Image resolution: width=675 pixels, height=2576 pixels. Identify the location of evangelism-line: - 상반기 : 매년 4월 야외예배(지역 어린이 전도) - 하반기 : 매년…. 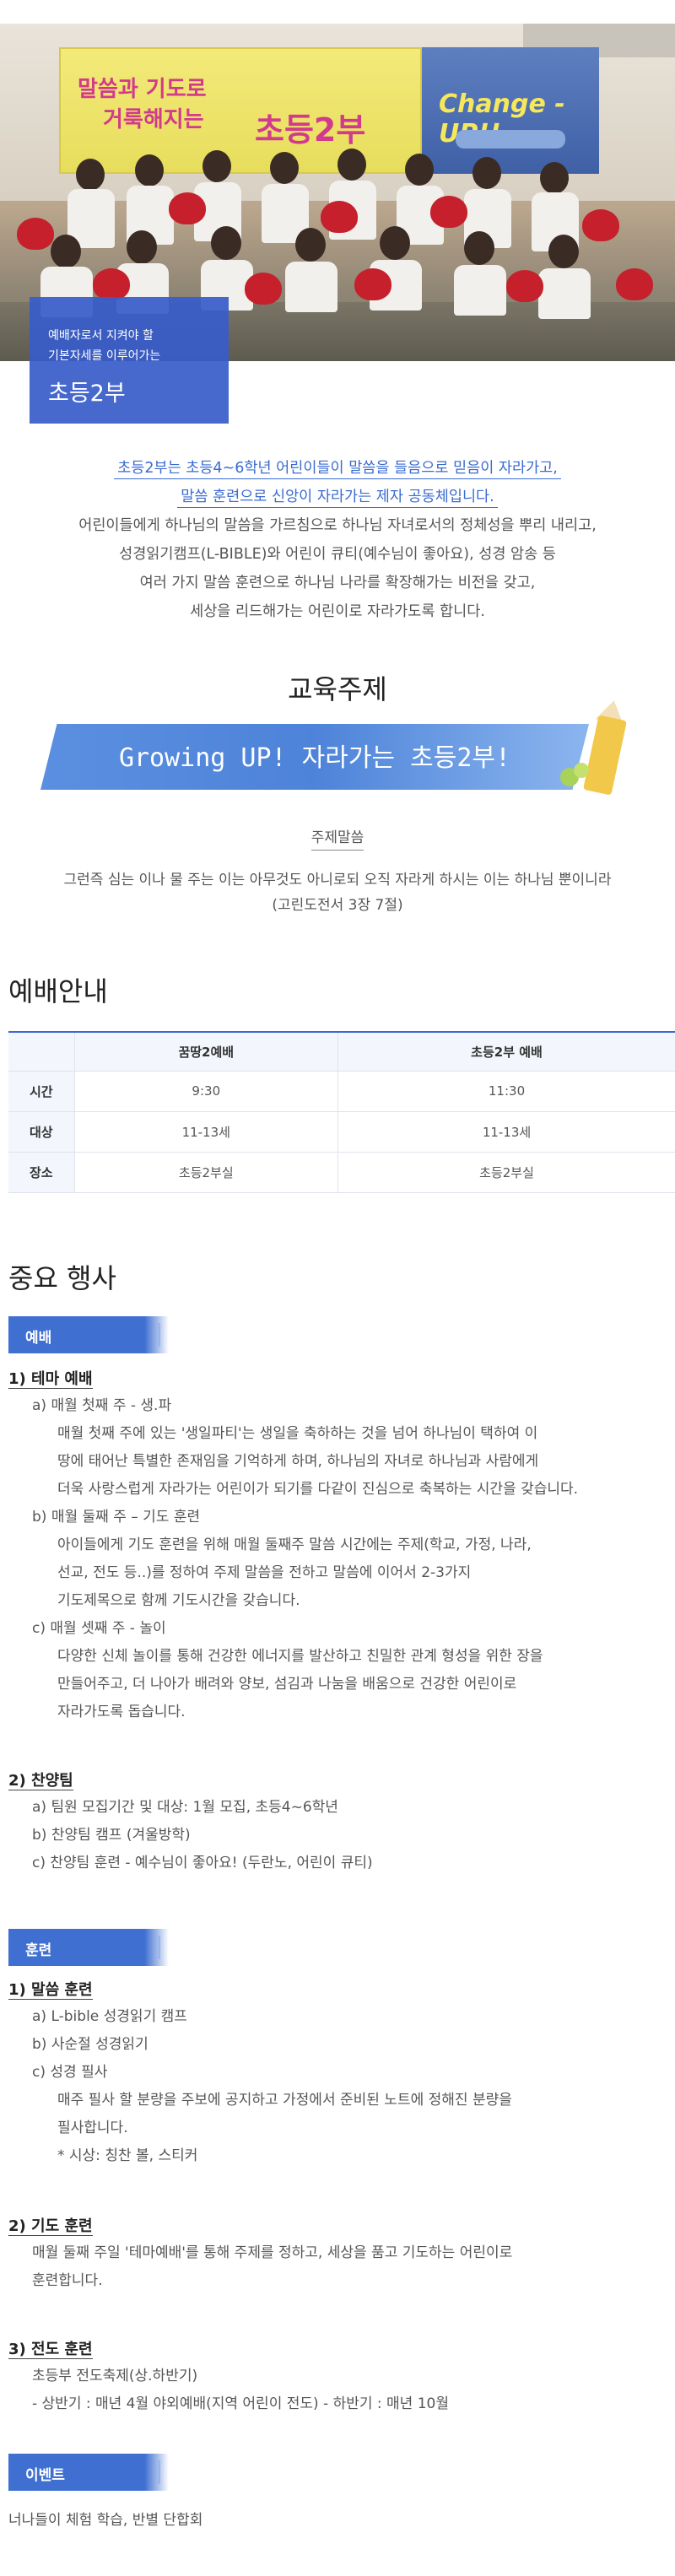
(241, 2403).